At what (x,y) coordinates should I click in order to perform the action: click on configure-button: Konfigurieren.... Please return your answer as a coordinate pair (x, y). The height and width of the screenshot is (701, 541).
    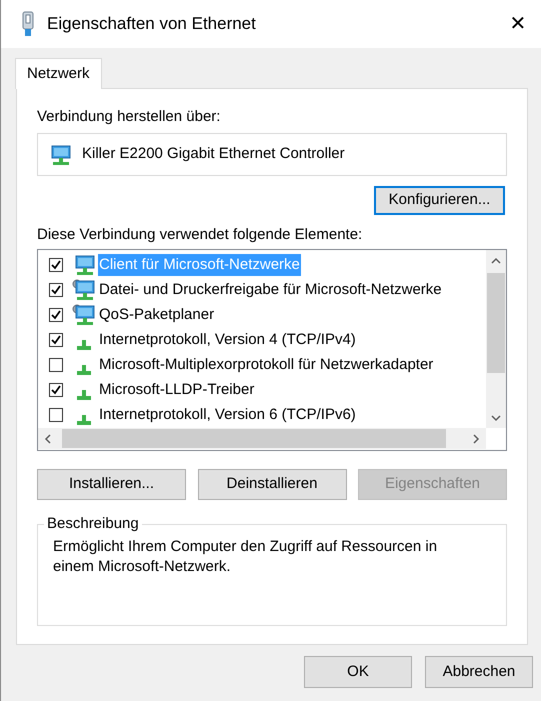
    Looking at the image, I should click on (439, 200).